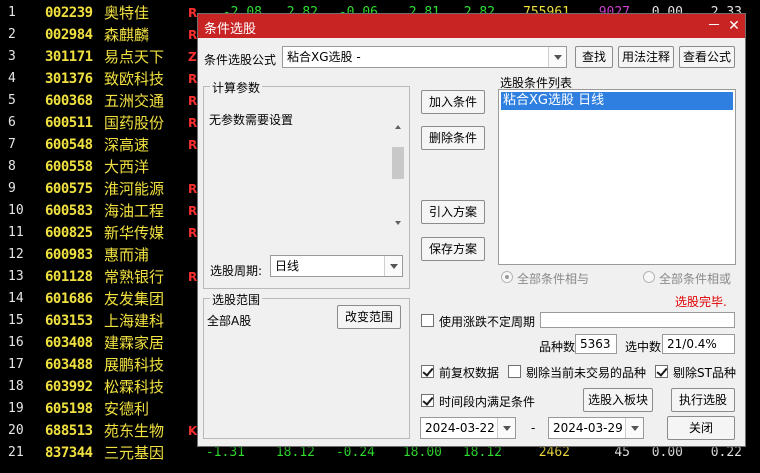 Image resolution: width=760 pixels, height=473 pixels. Describe the element at coordinates (127, 13) in the screenshot. I see `stock-name: 奥特佳` at that location.